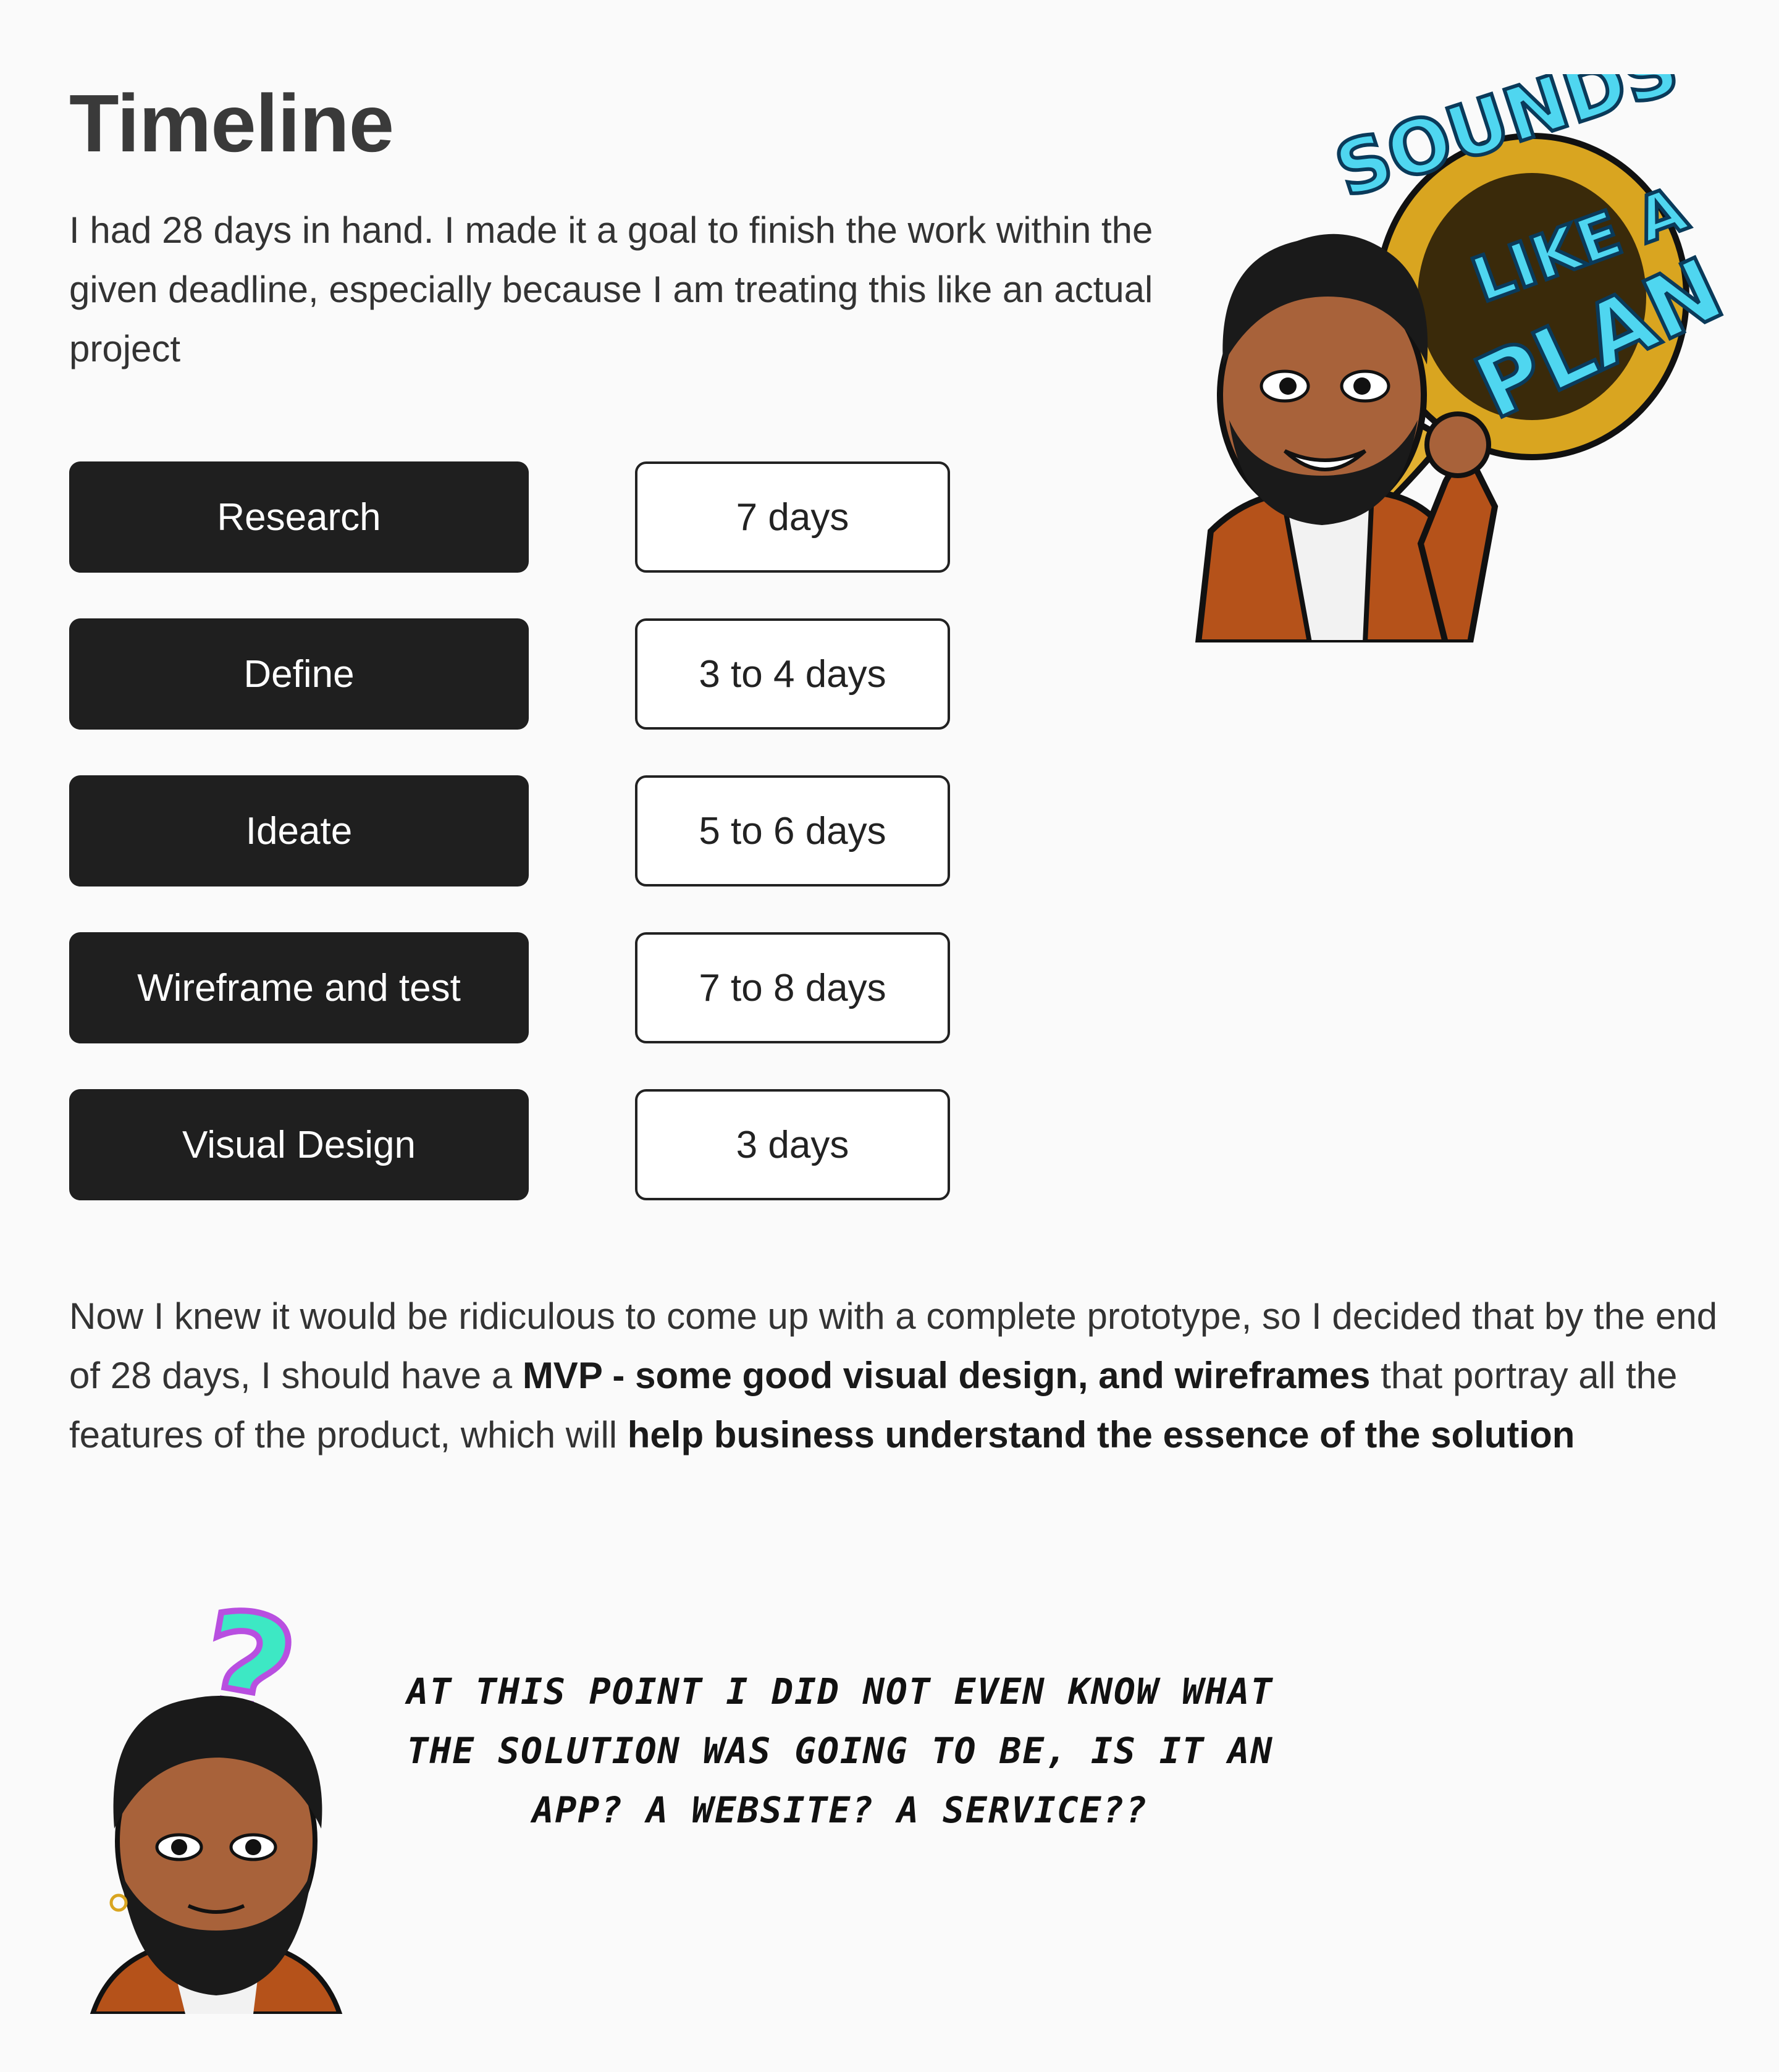  I want to click on page-title: Timeline, so click(231, 123).